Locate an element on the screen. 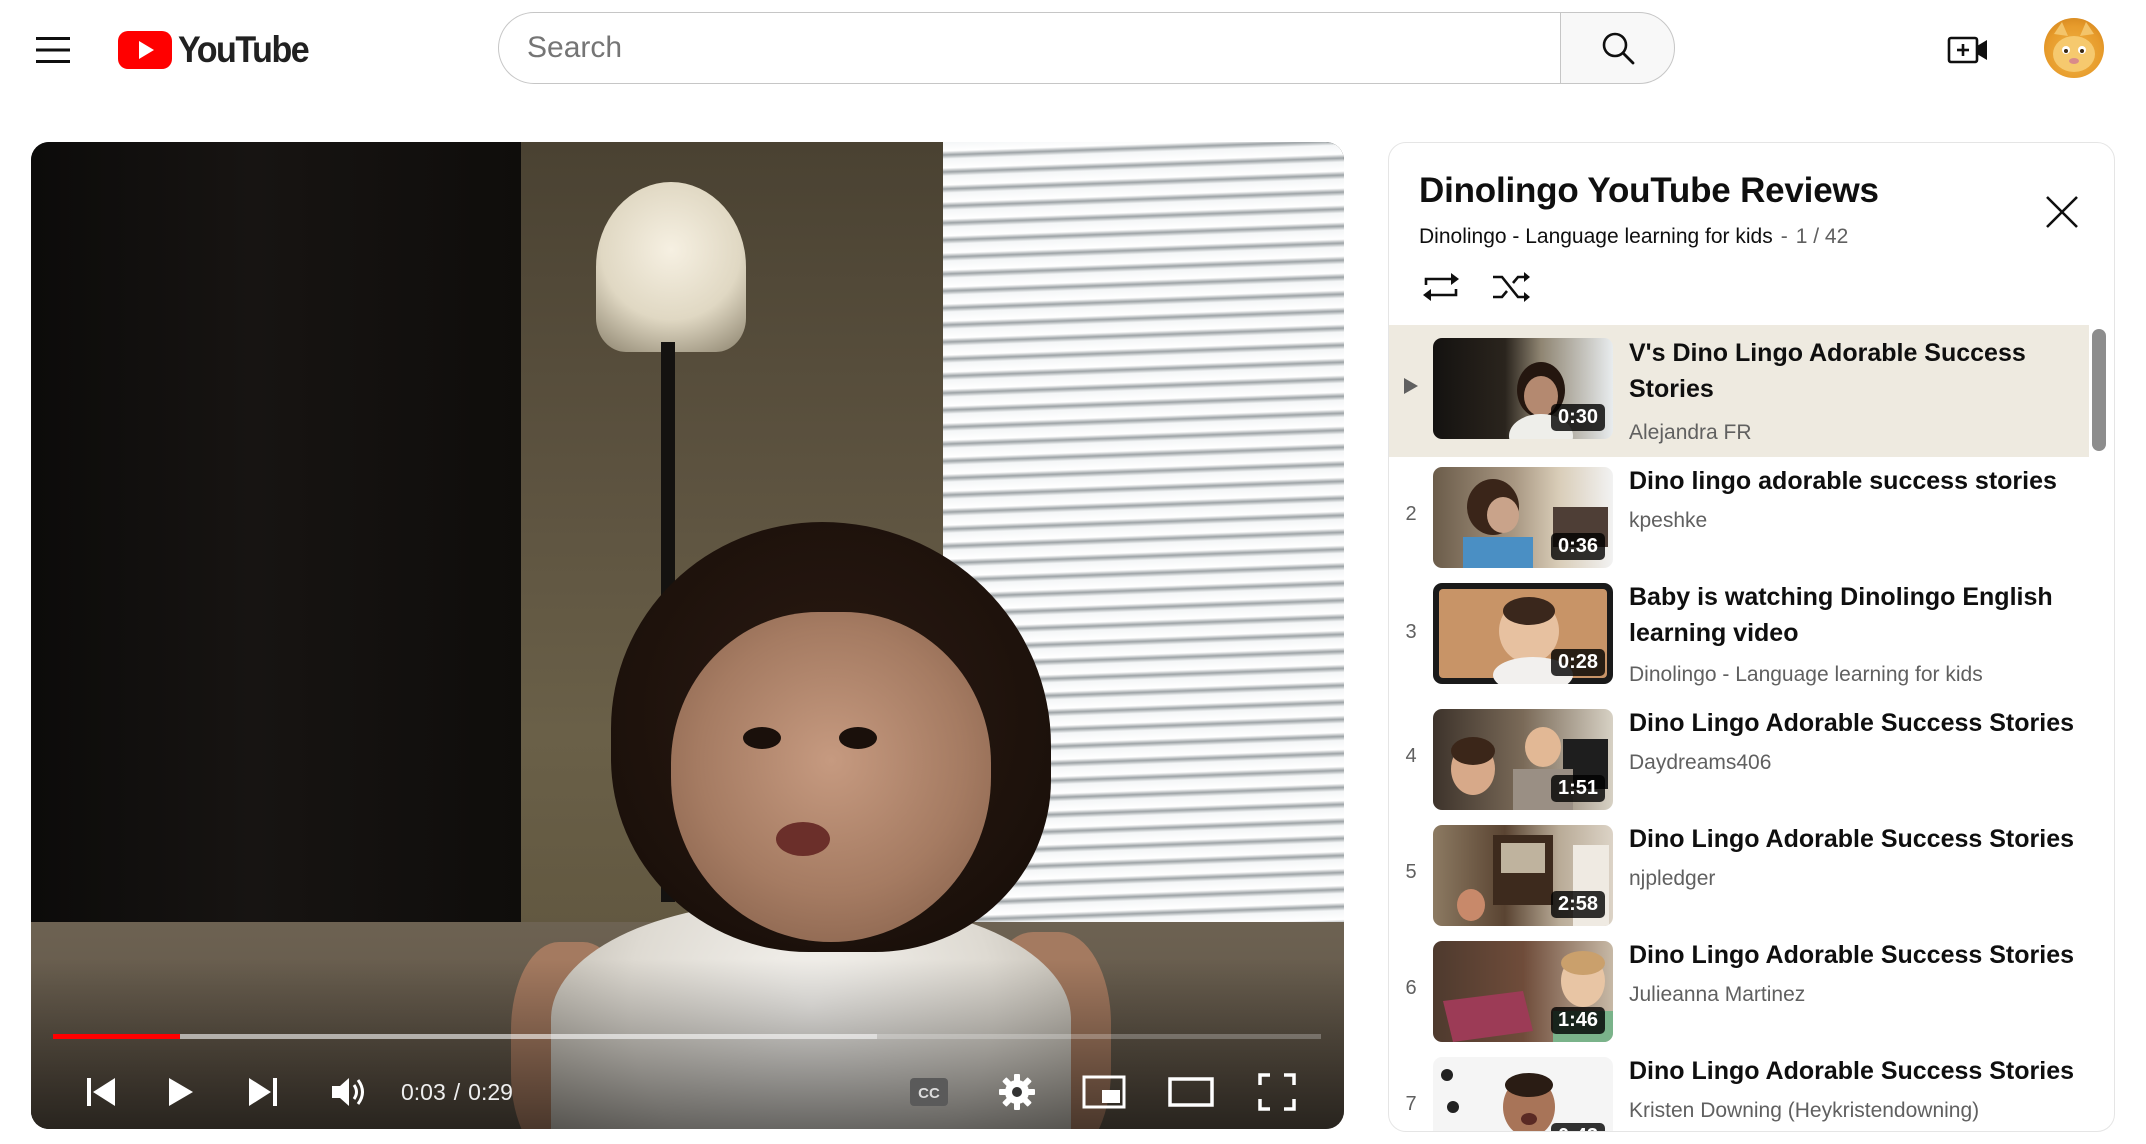 Image resolution: width=2146 pixels, height=1144 pixels. controls-gradient is located at coordinates (687, 1044).